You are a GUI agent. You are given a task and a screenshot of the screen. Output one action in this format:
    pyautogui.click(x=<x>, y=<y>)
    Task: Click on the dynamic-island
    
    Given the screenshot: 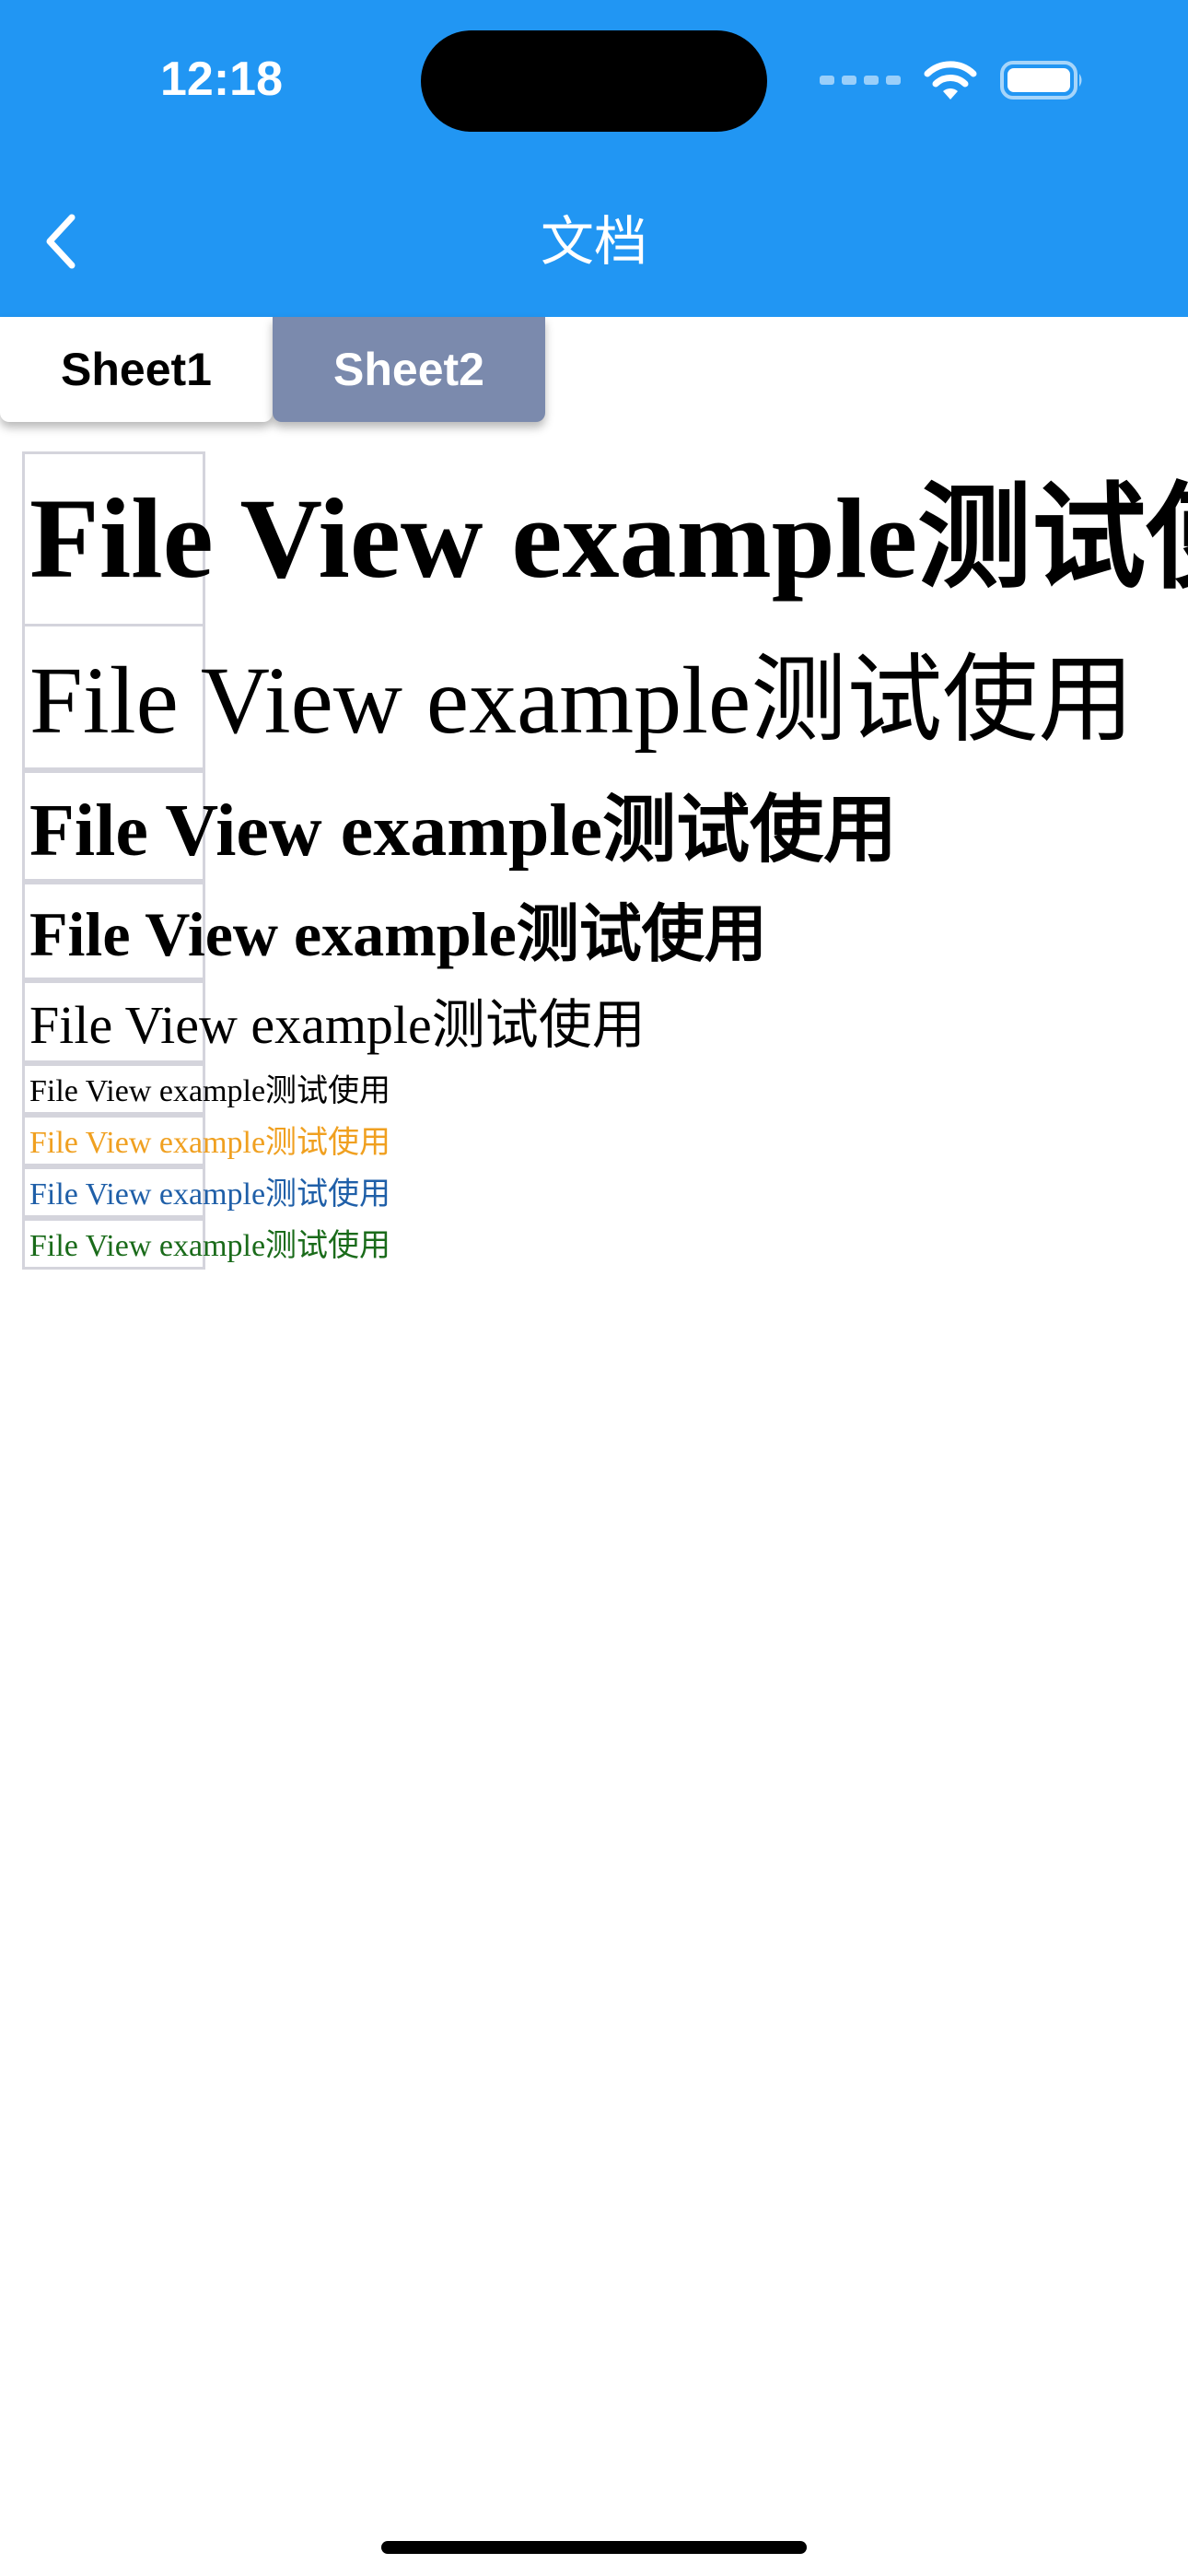 What is the action you would take?
    pyautogui.click(x=594, y=81)
    